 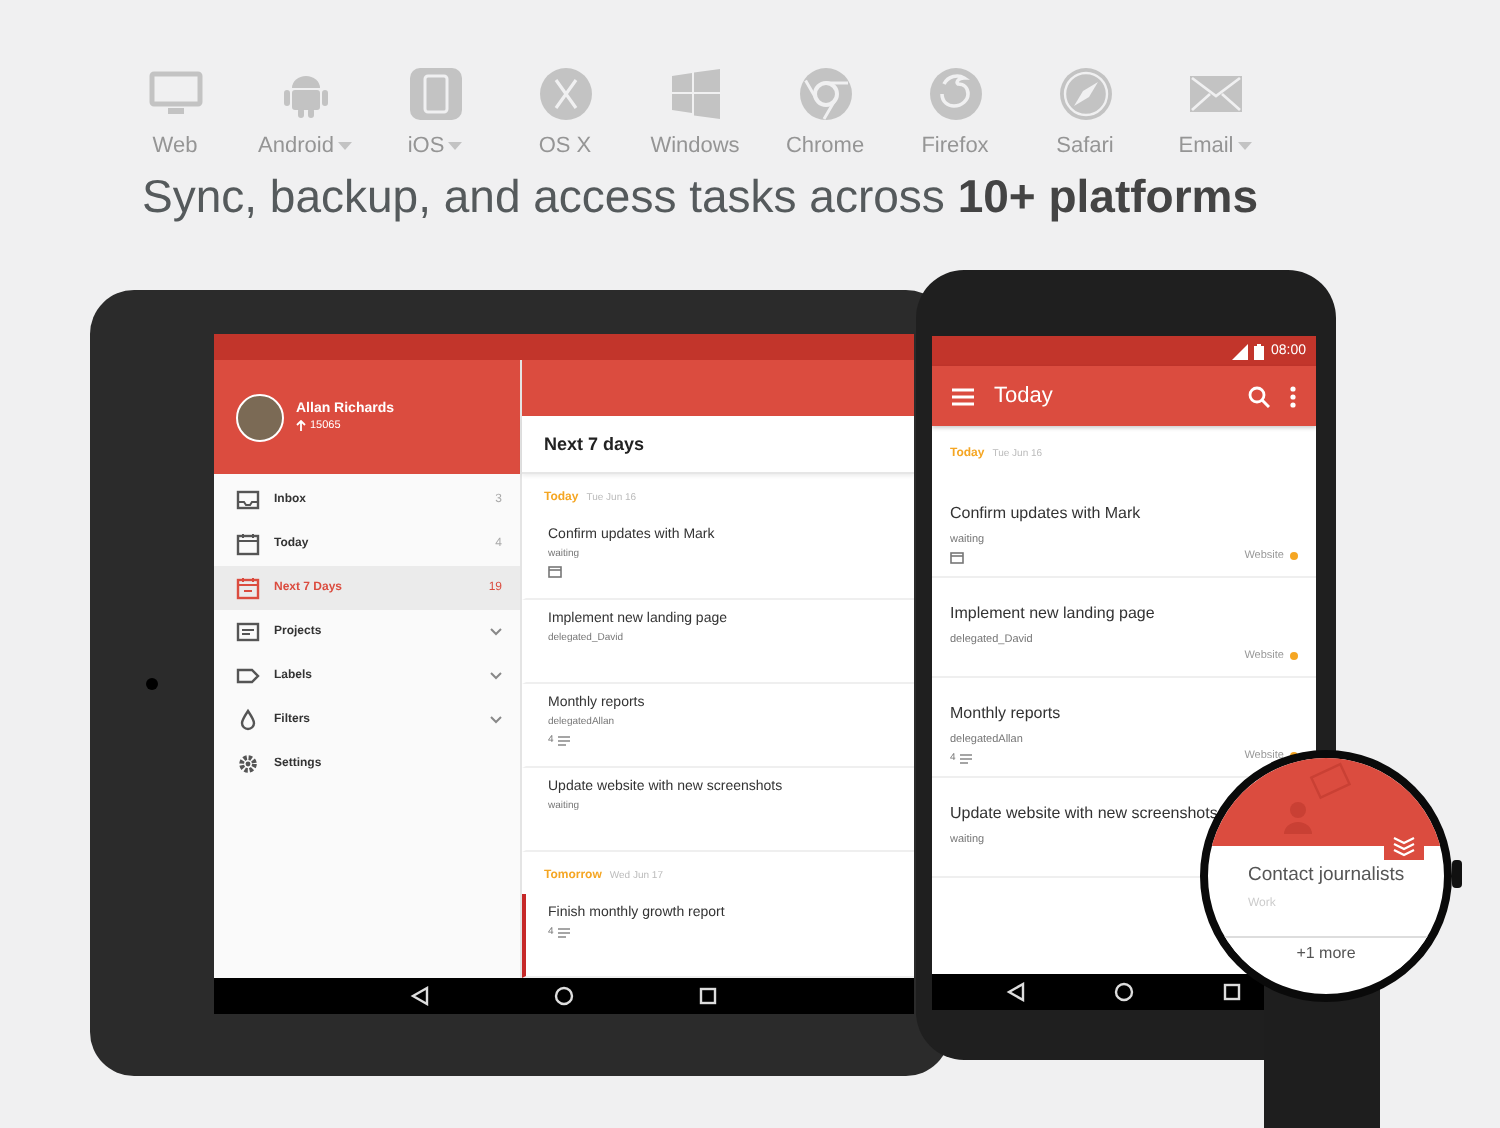 What do you see at coordinates (152, 684) in the screenshot?
I see `camera-dot` at bounding box center [152, 684].